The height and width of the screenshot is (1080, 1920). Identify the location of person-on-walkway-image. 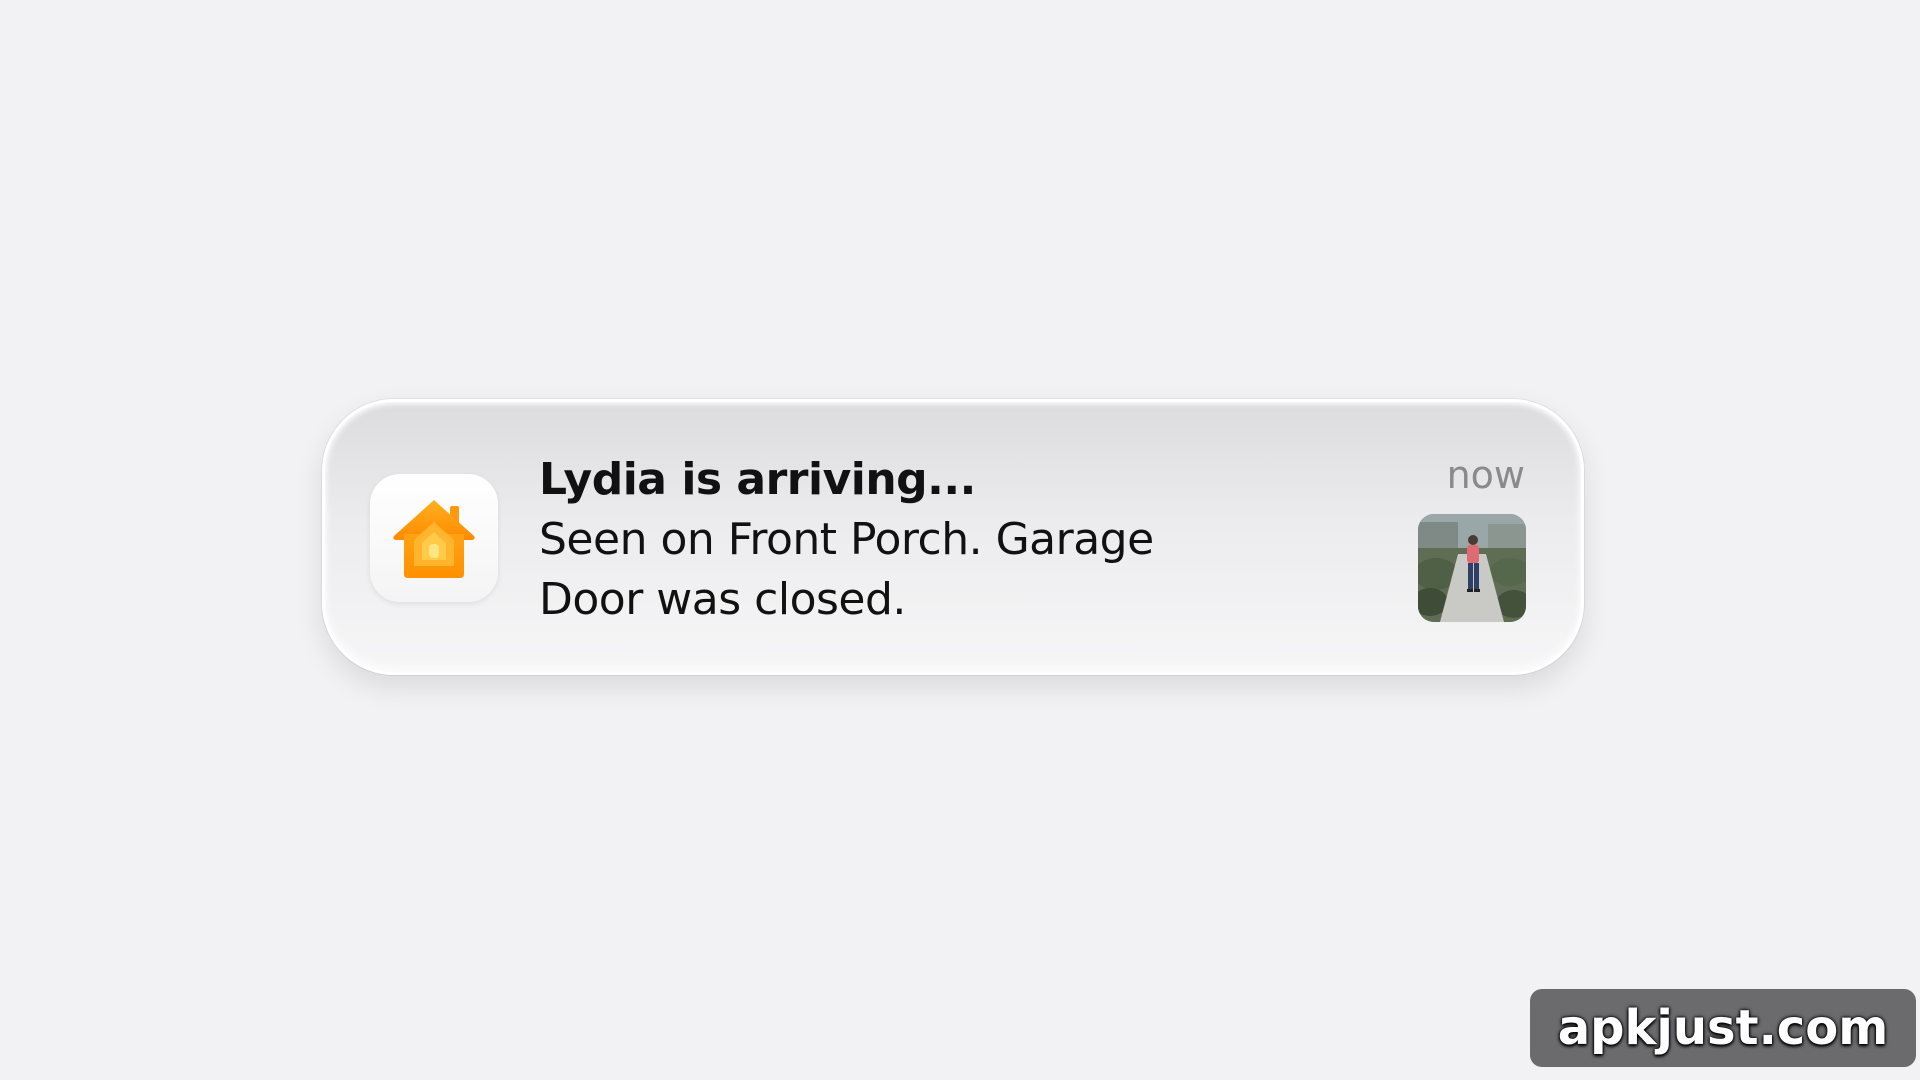
(1472, 568).